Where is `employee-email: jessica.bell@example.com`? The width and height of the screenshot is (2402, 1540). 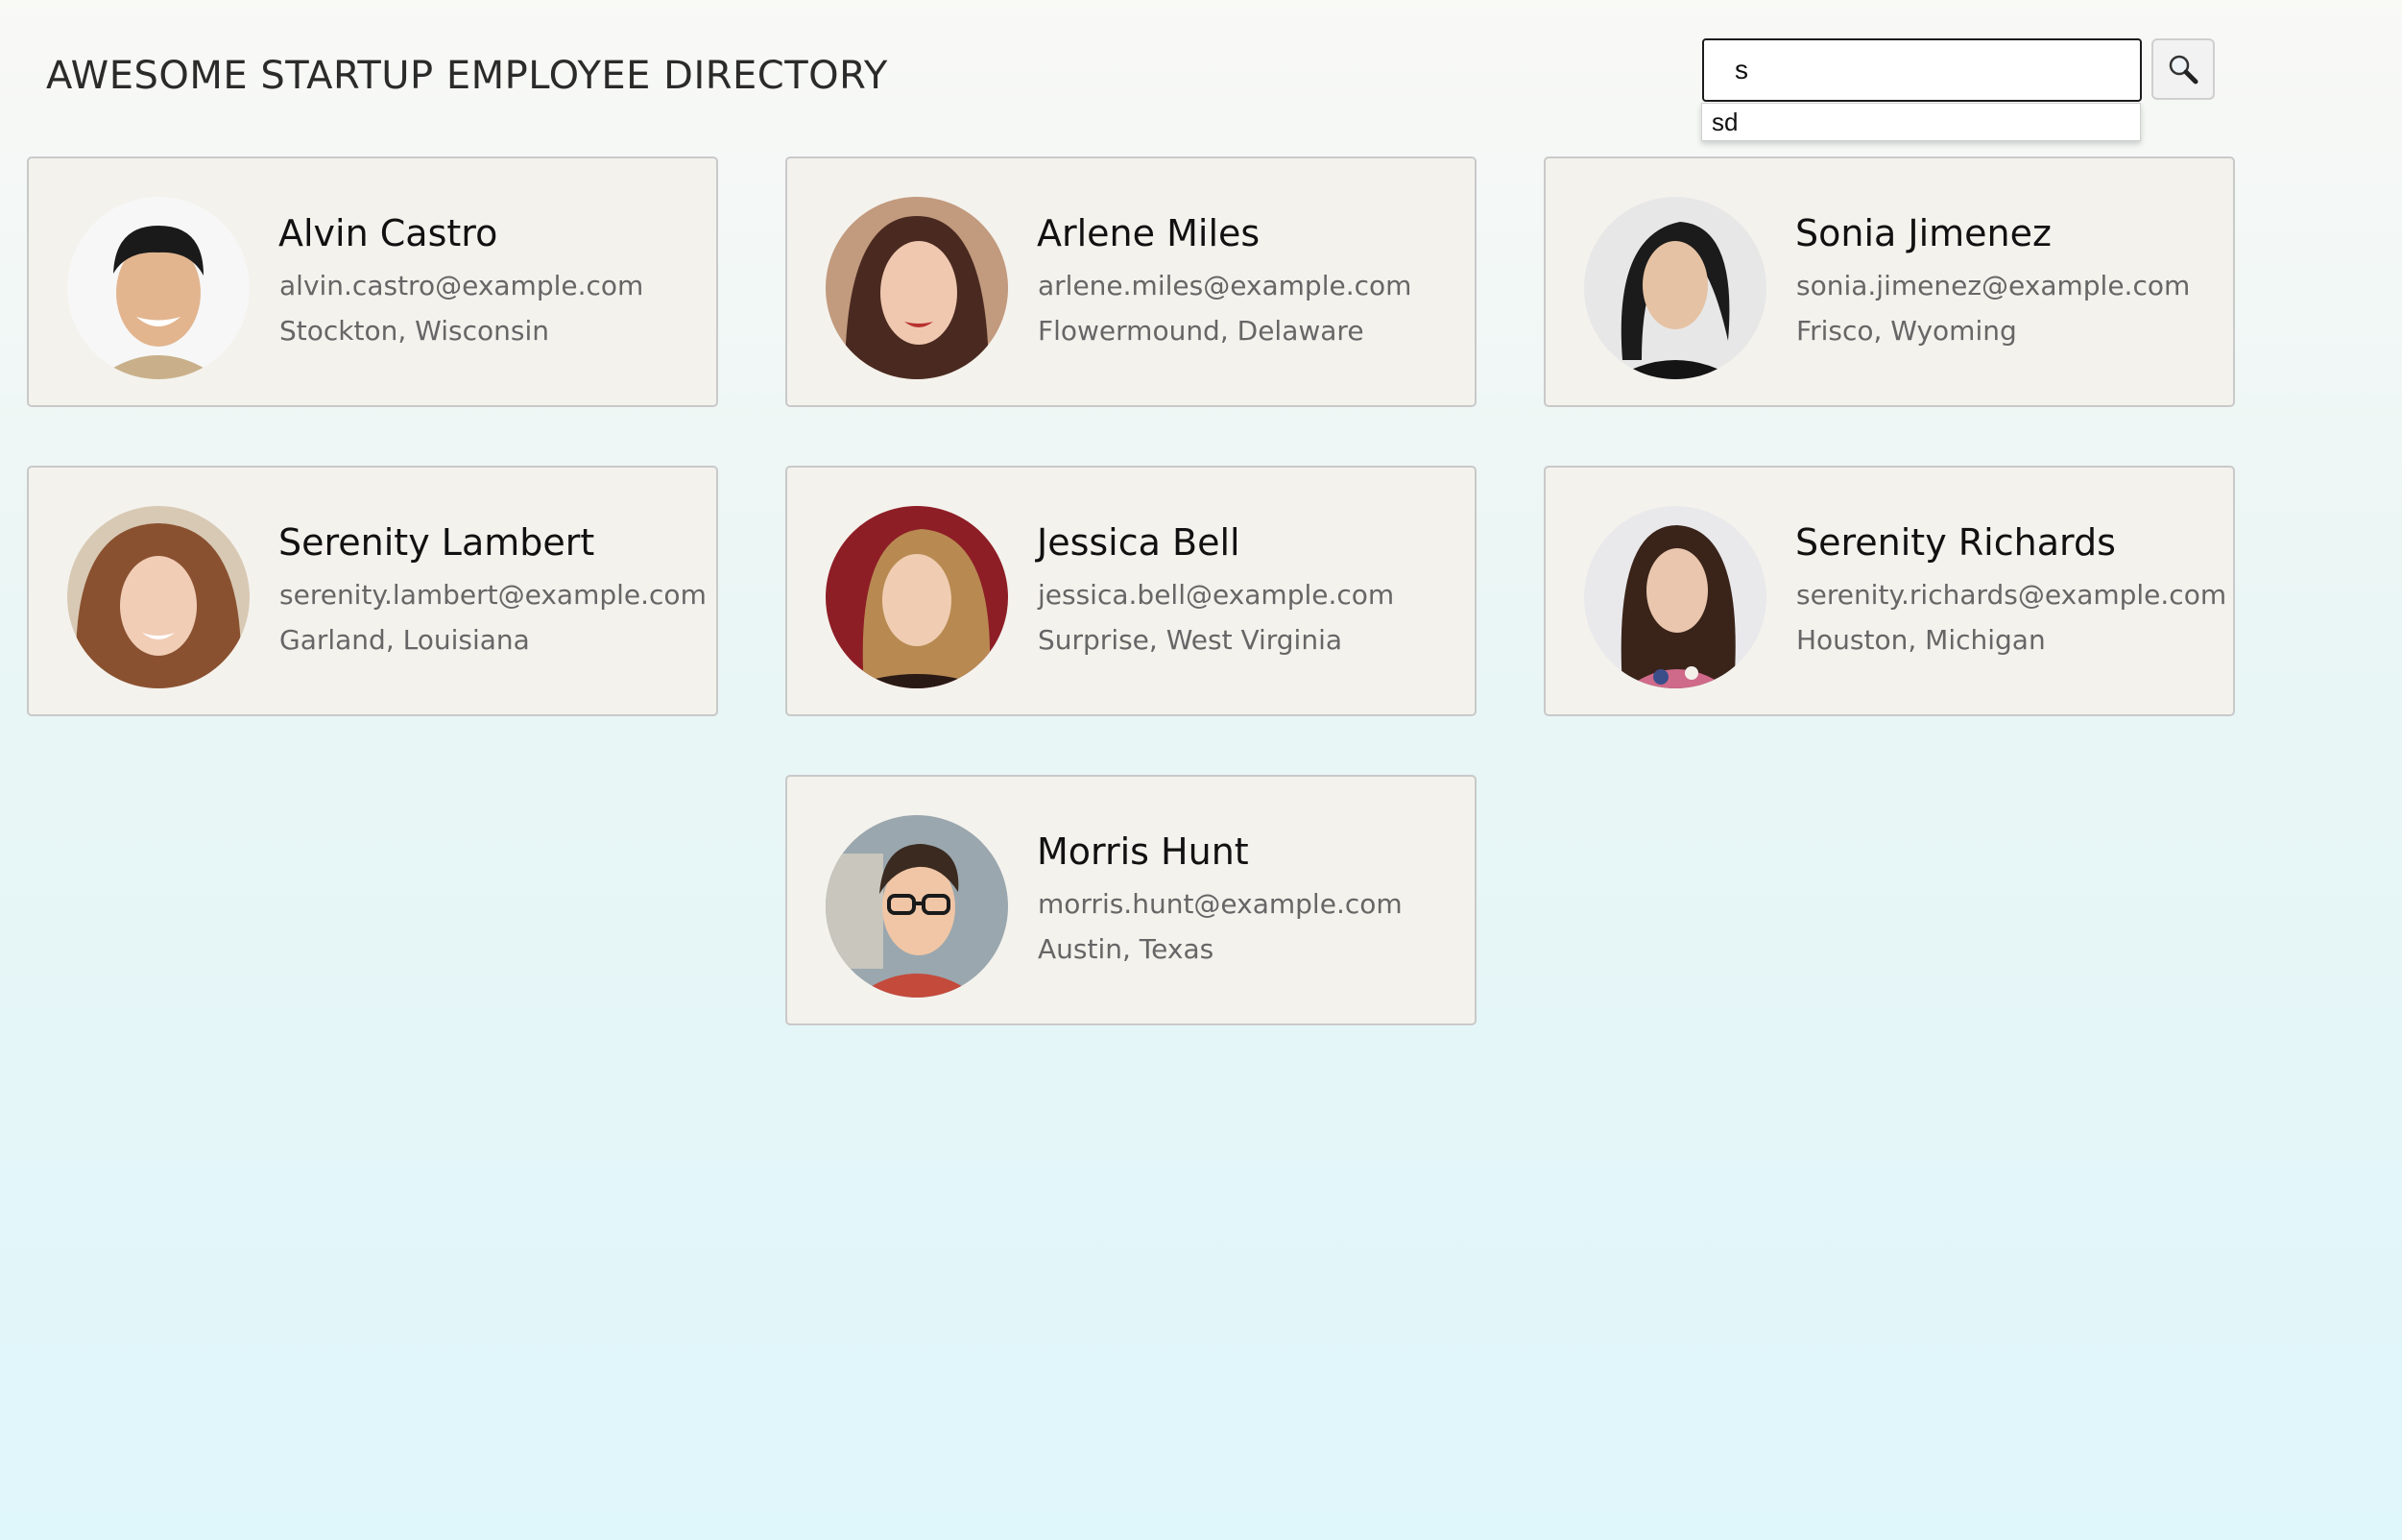
employee-email: jessica.bell@example.com is located at coordinates (1216, 595).